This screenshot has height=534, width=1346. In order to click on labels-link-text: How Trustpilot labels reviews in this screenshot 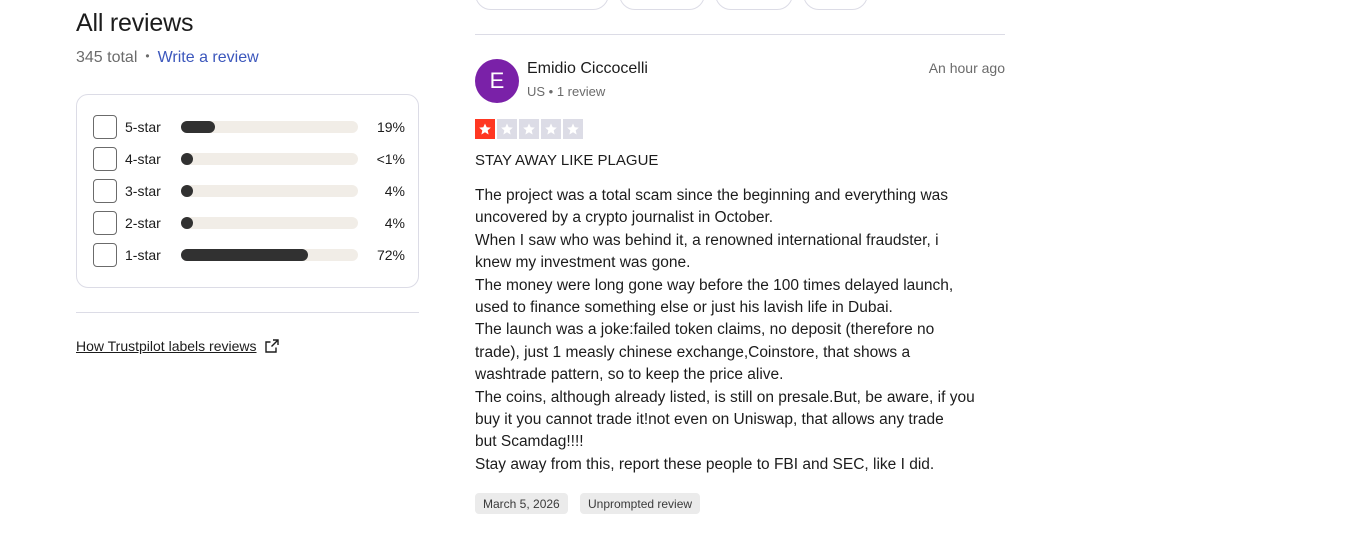, I will do `click(166, 346)`.